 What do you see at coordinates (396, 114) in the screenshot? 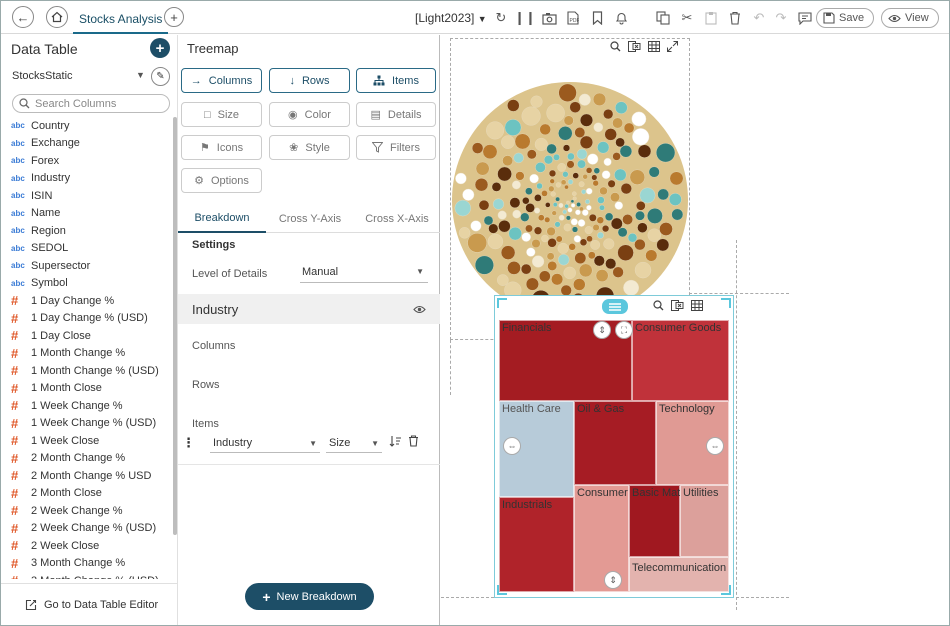
I see `details-button: ▤ Details` at bounding box center [396, 114].